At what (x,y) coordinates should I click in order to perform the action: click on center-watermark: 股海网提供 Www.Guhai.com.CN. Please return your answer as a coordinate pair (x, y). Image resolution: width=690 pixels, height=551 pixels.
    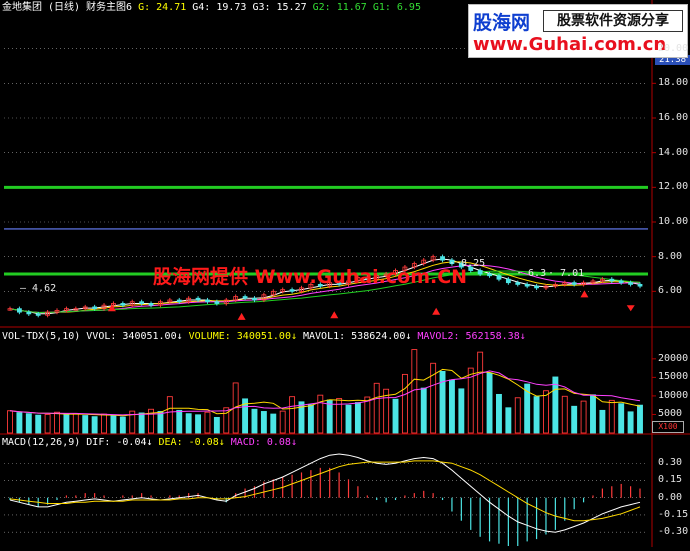
    Looking at the image, I should click on (310, 277).